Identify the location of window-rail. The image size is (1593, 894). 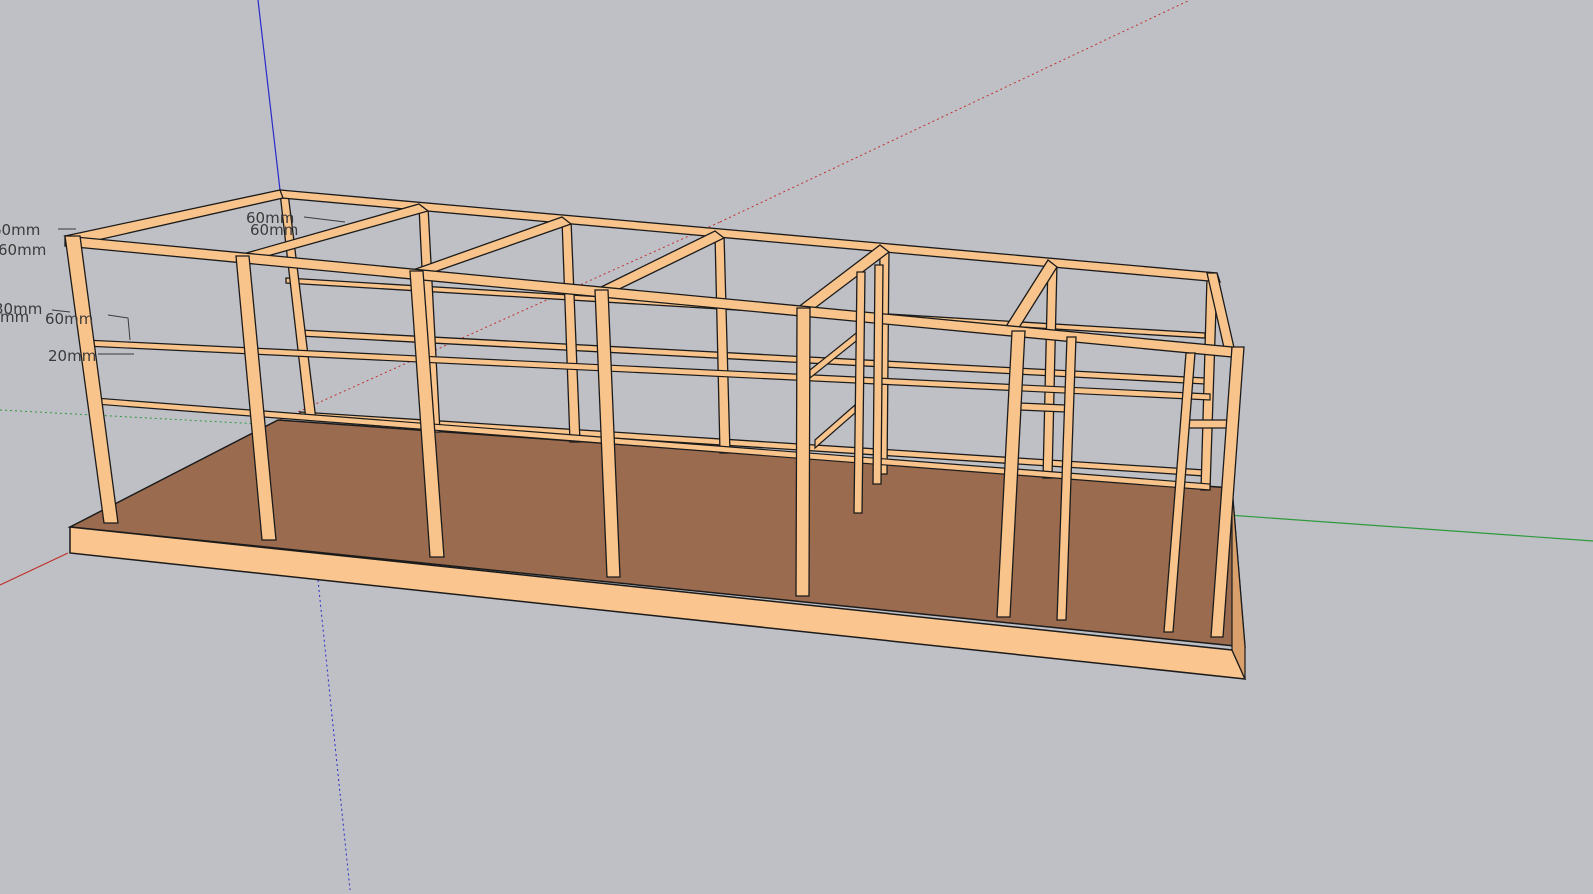
(1210, 424).